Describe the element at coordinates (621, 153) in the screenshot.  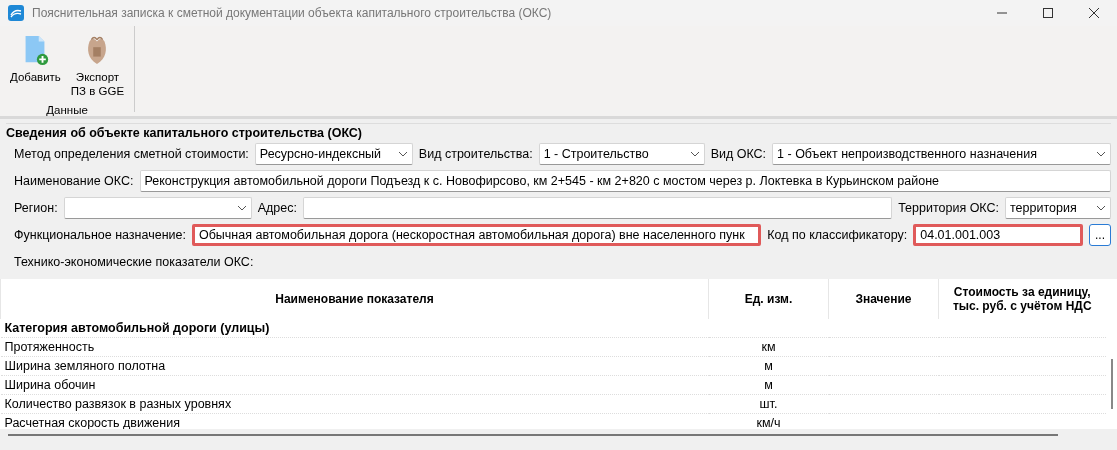
I see `dropdown: 1 - Строительство` at that location.